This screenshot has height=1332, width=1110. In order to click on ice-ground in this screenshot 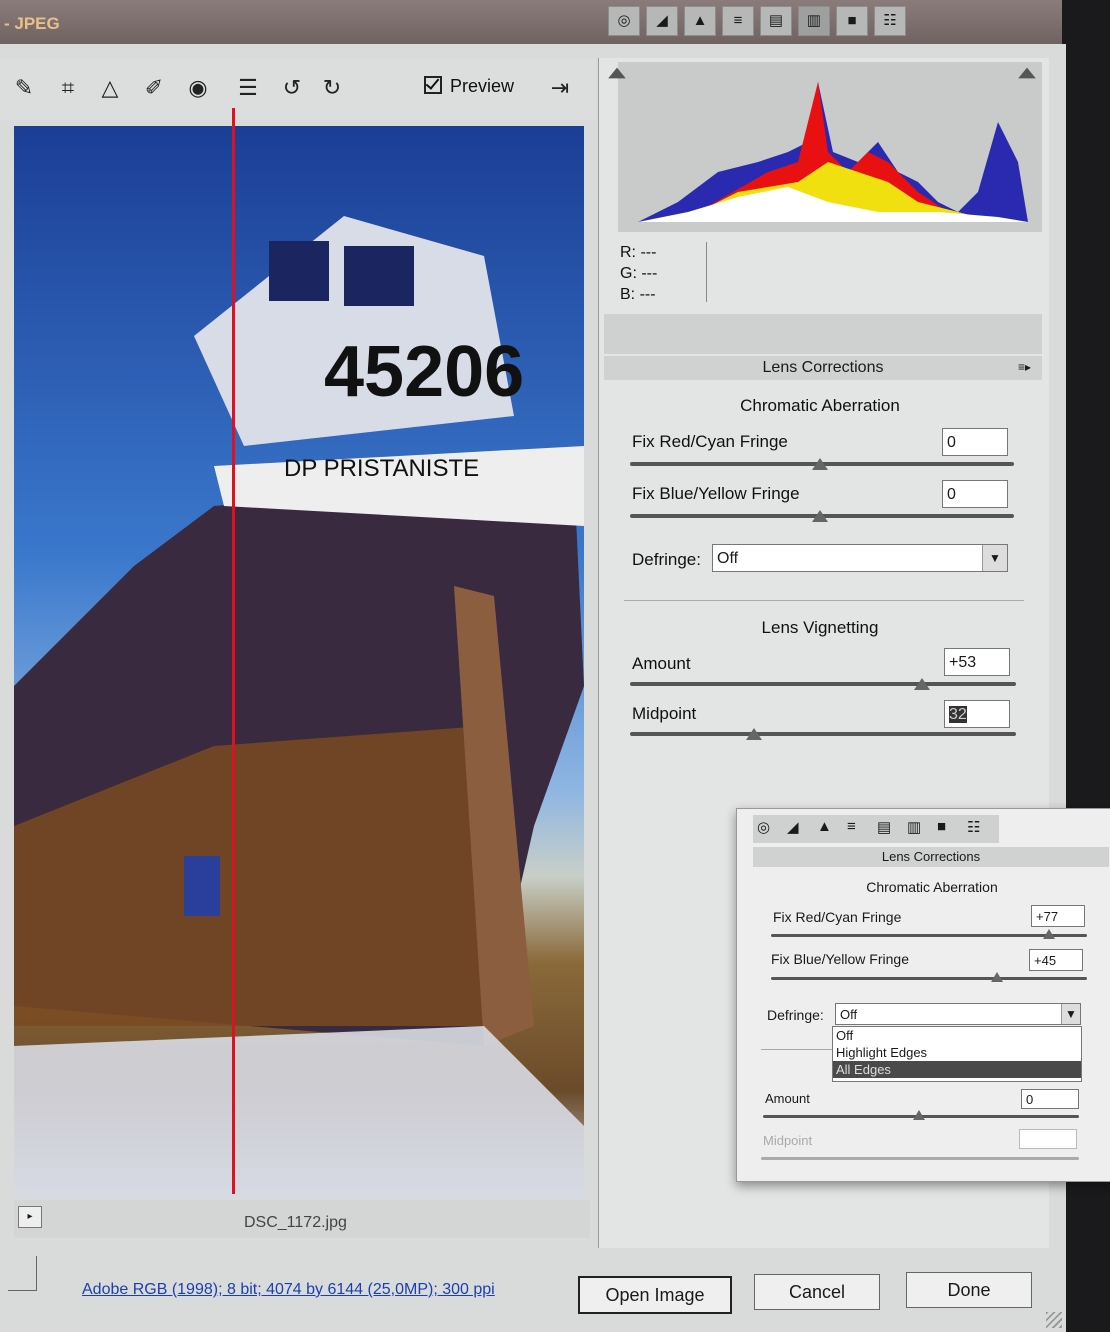, I will do `click(299, 1112)`.